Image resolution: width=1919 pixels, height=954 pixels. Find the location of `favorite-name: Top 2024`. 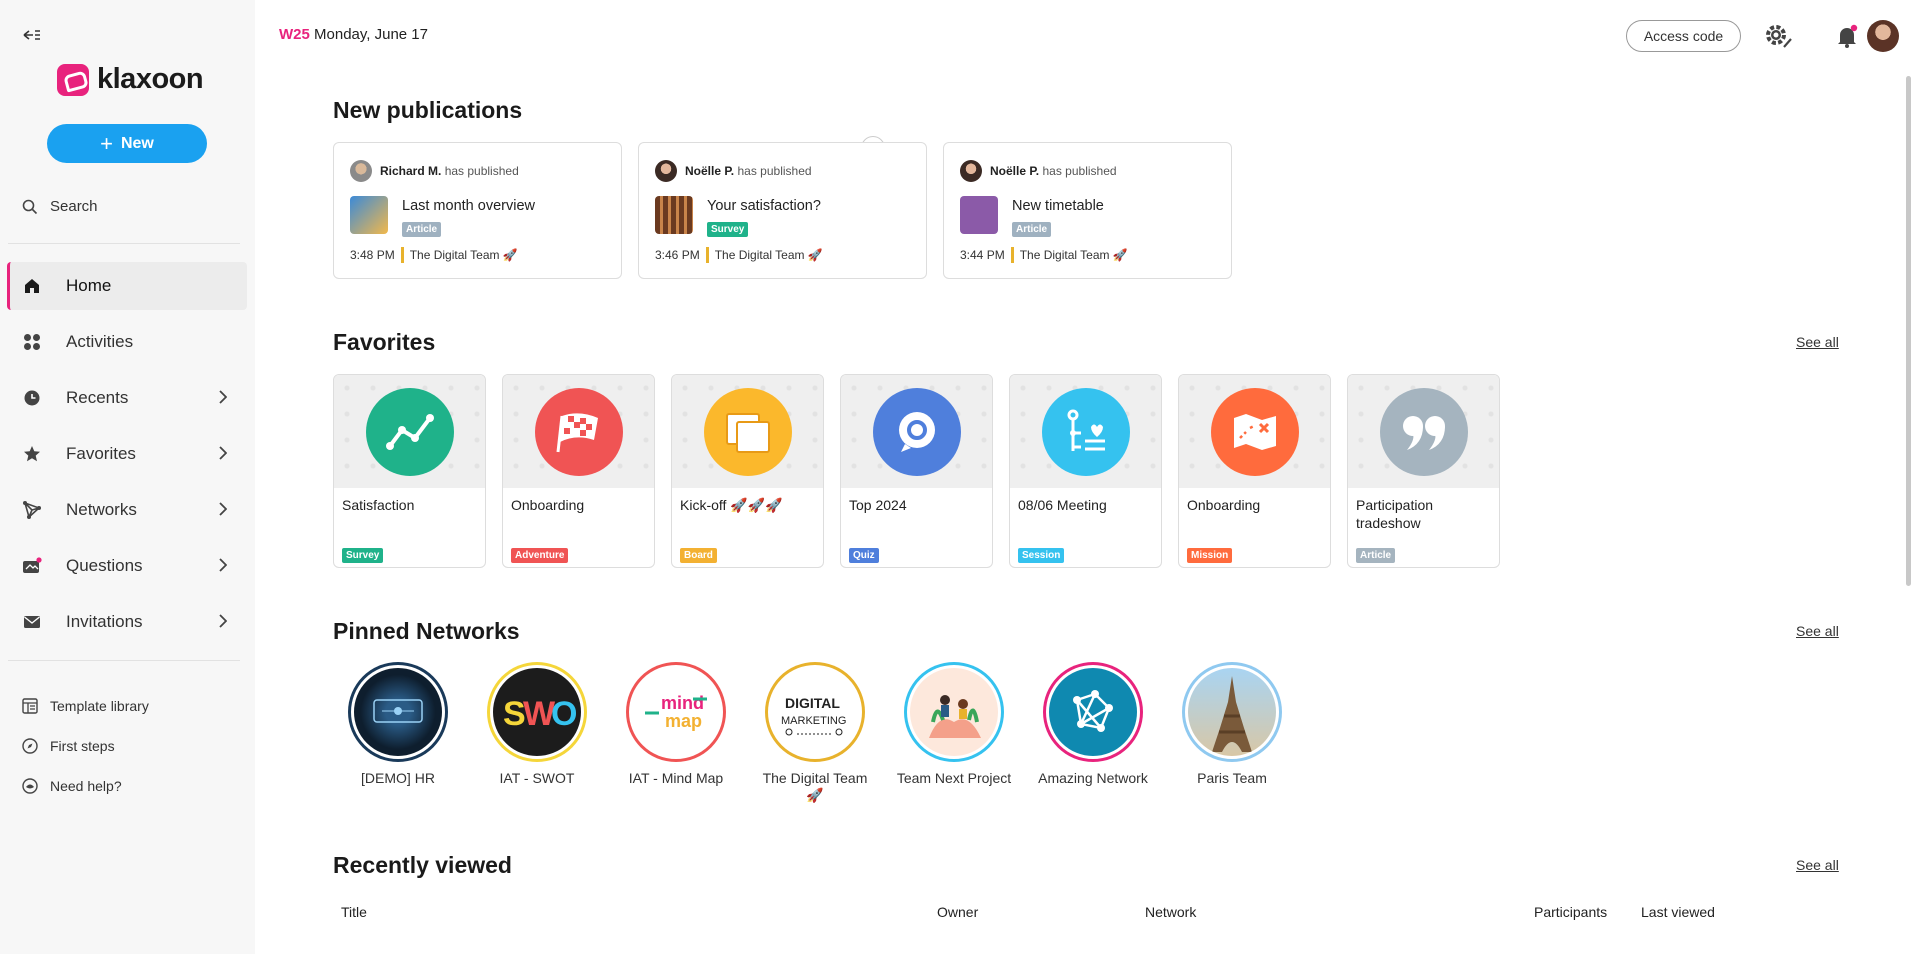

favorite-name: Top 2024 is located at coordinates (878, 505).